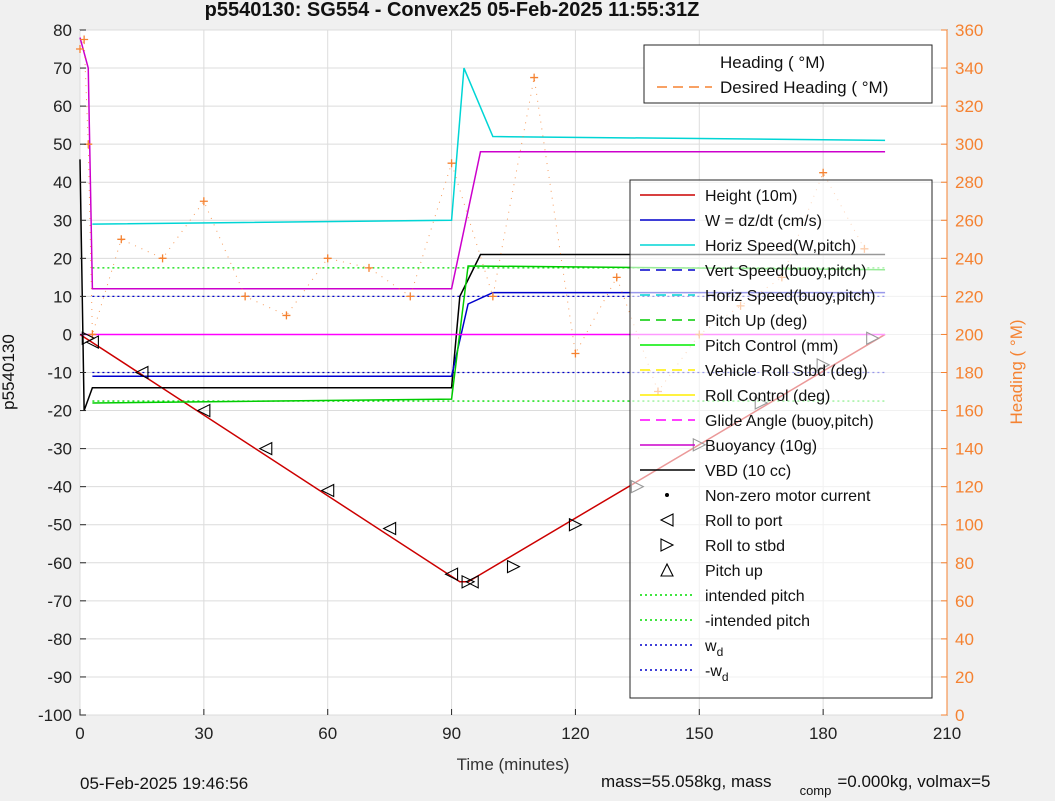  Describe the element at coordinates (59, 411) in the screenshot. I see `y-tick-label: -20` at that location.